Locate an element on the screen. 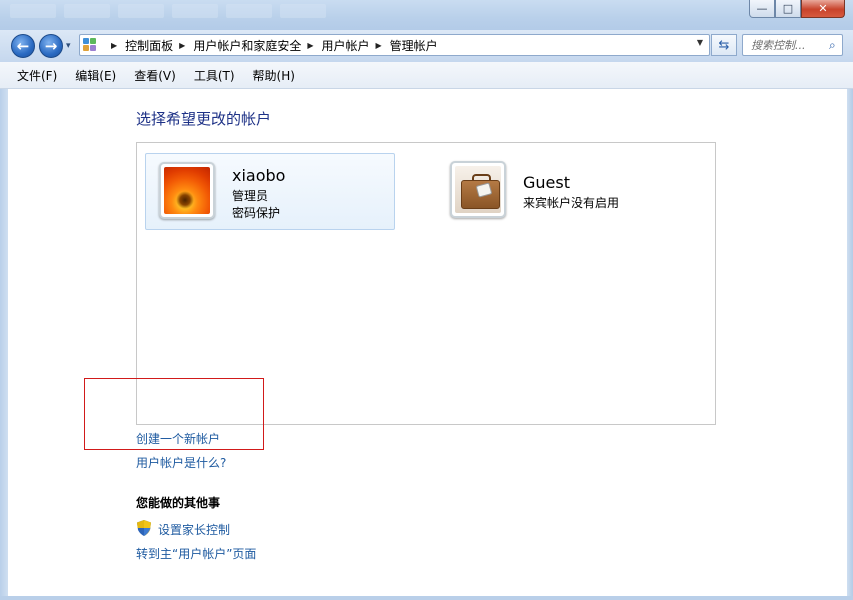 The image size is (853, 600). maximize-button: □ is located at coordinates (788, 9).